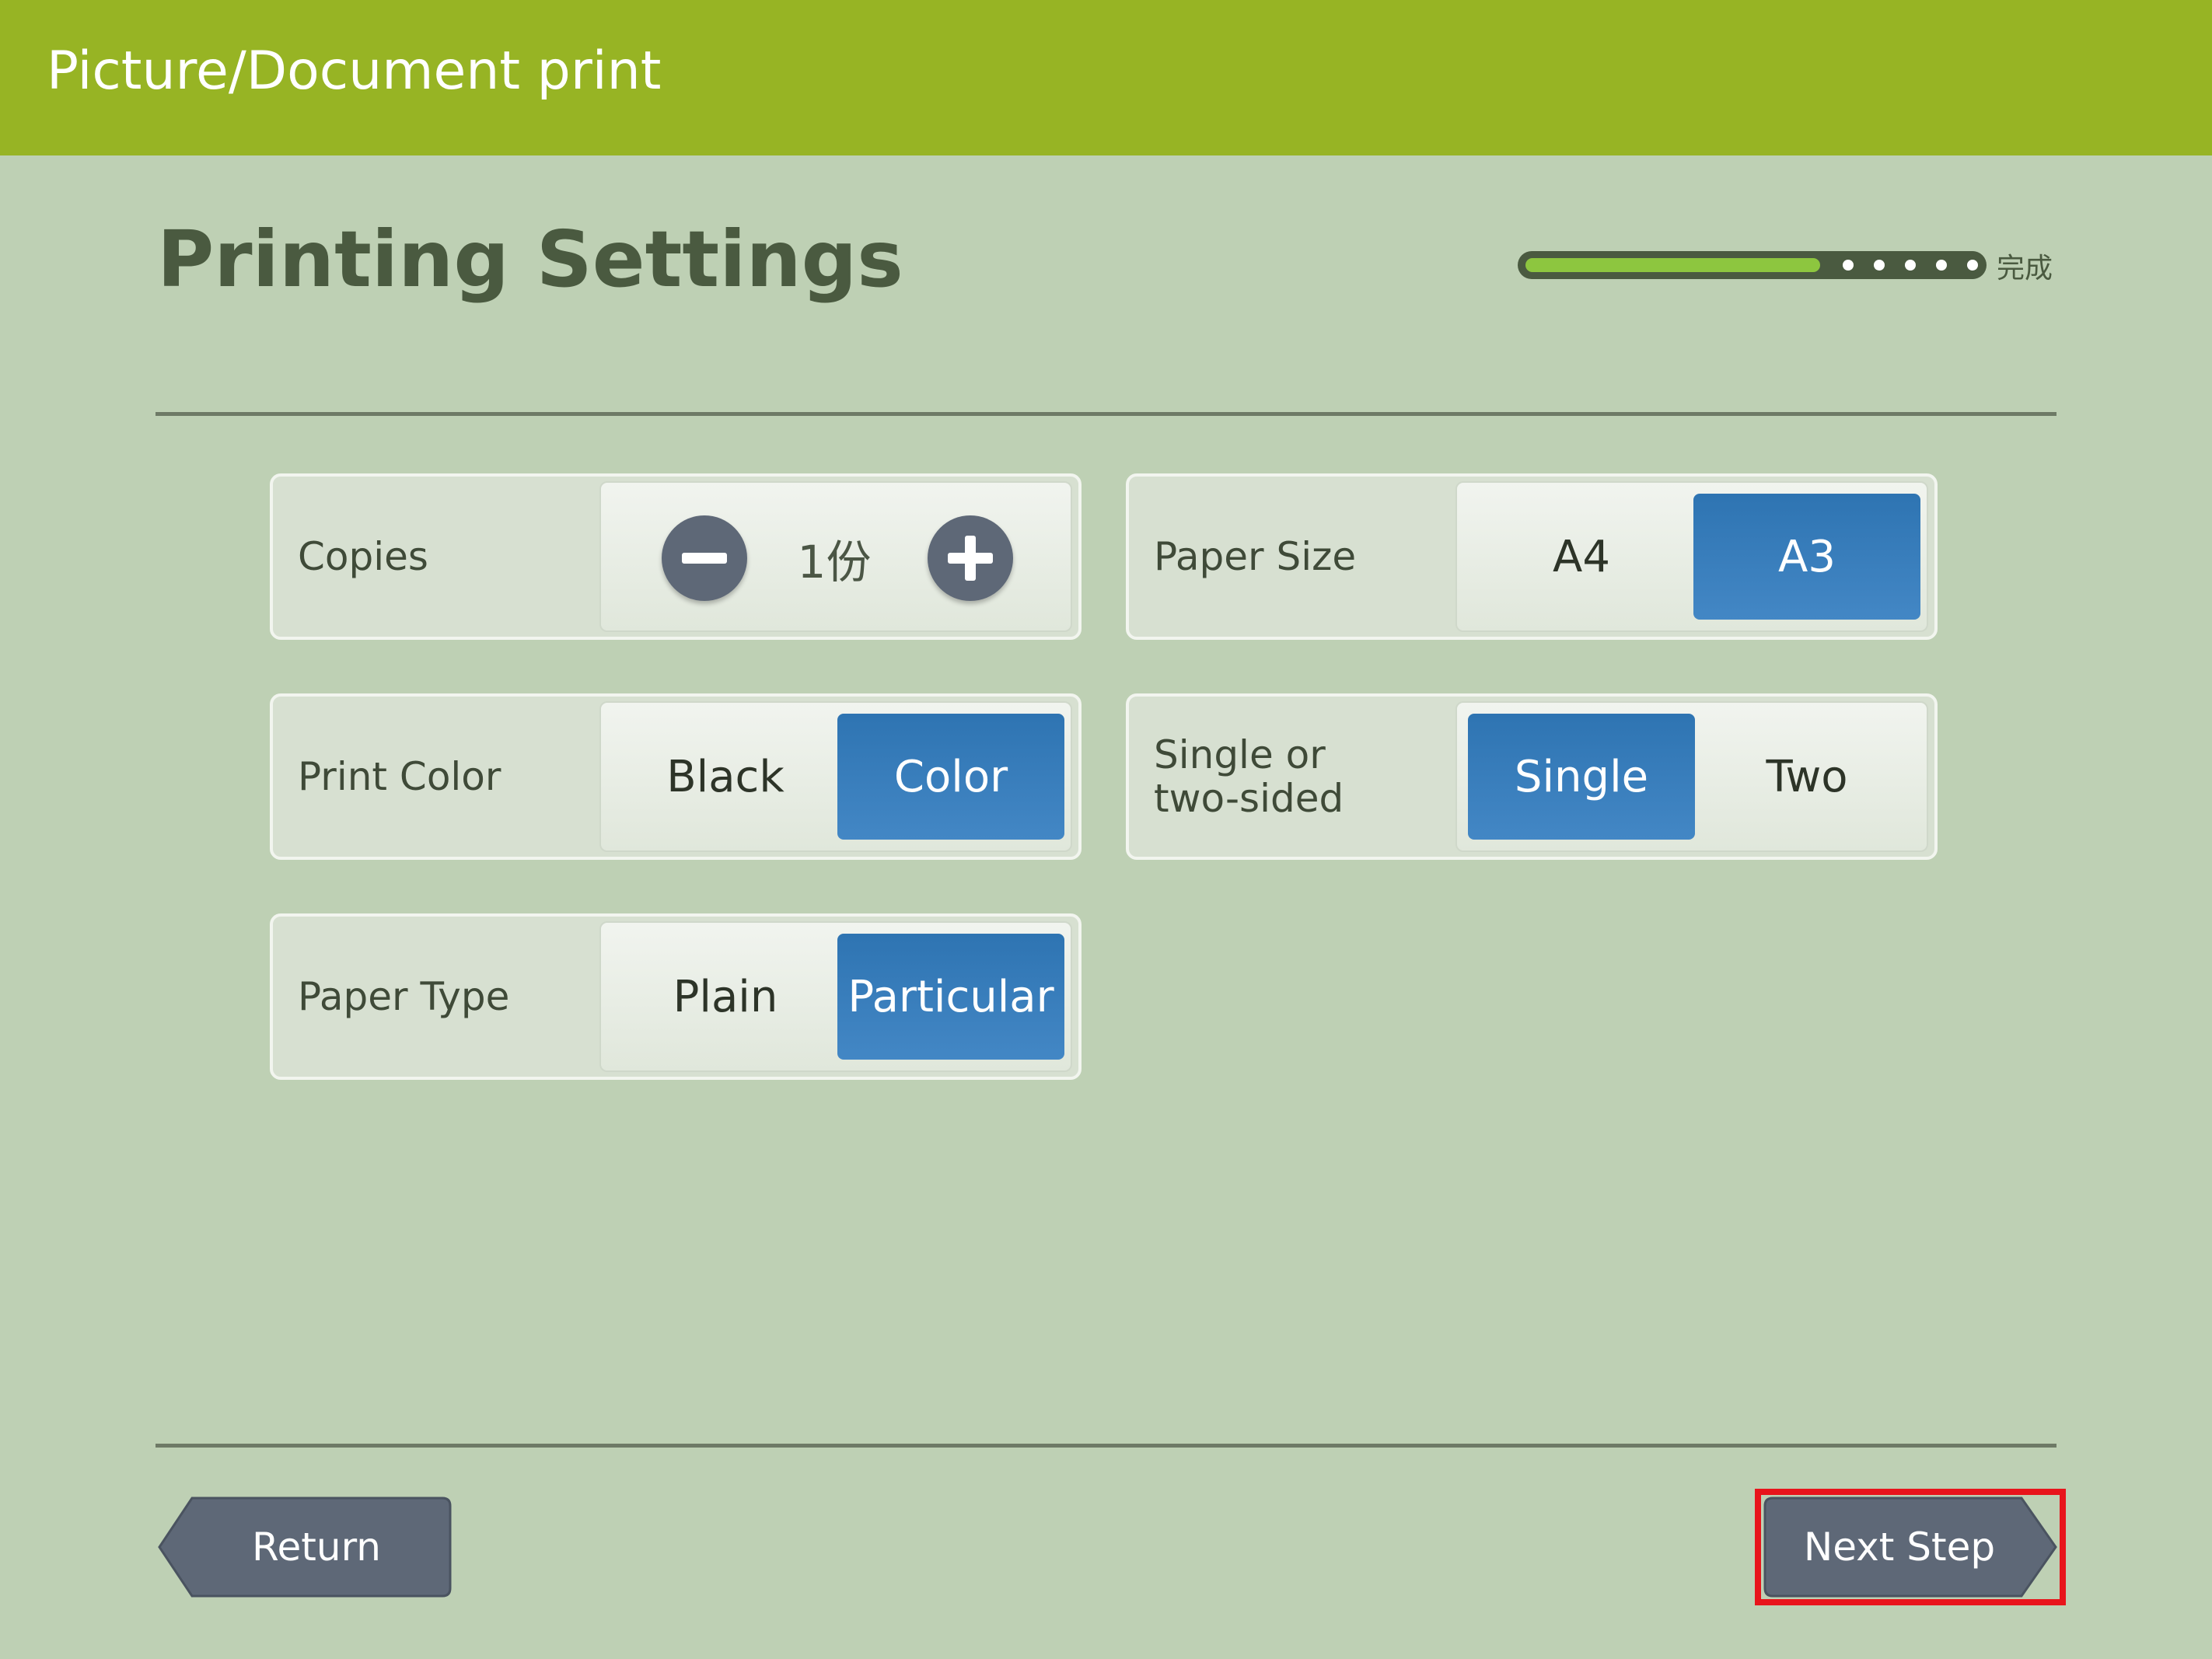  I want to click on return-button: Return, so click(305, 1547).